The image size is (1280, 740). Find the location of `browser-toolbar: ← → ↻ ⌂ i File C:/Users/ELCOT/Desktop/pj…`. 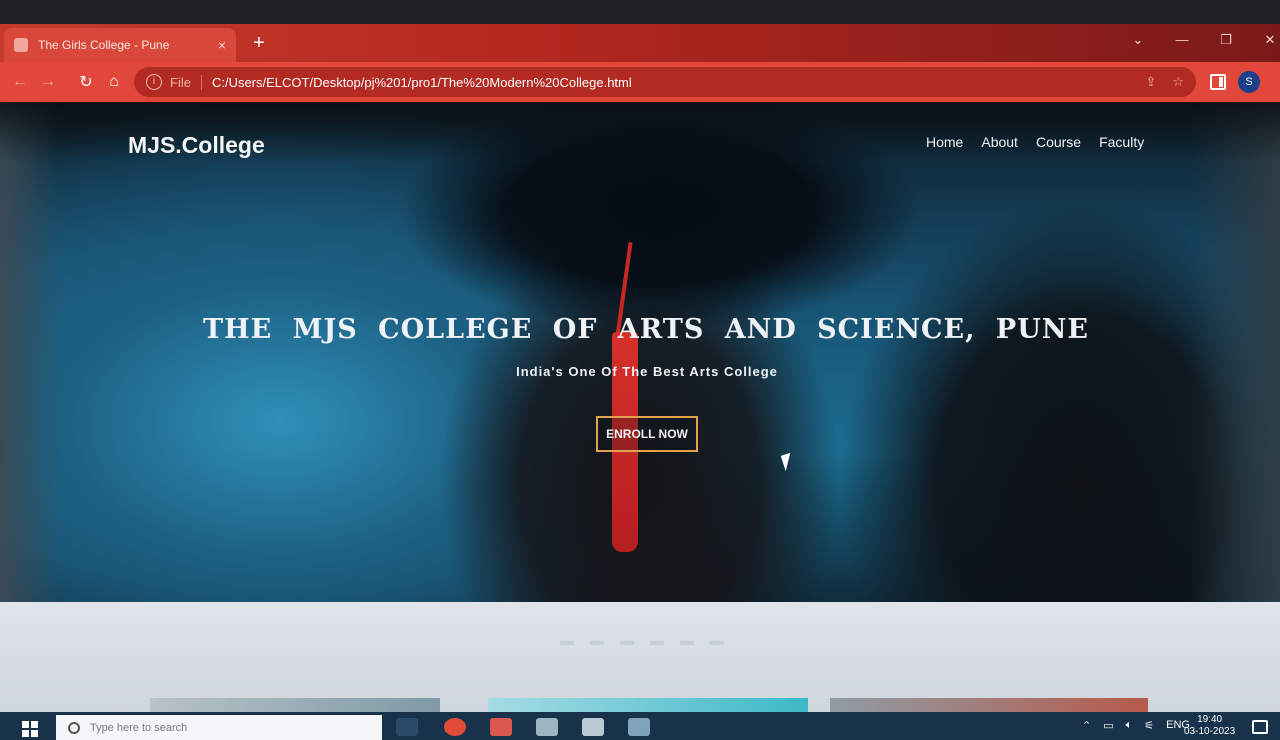

browser-toolbar: ← → ↻ ⌂ i File C:/Users/ELCOT/Desktop/pj… is located at coordinates (640, 82).